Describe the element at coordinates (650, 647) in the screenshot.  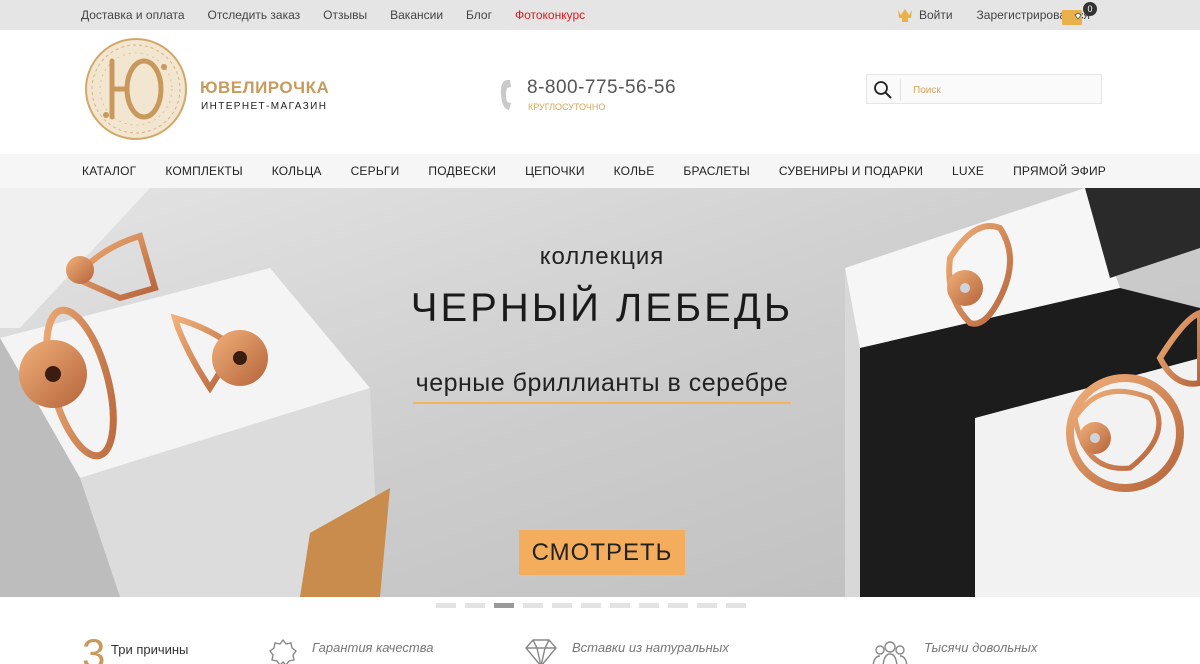
I see `benefit-stones-label: Вставки из натуральных` at that location.